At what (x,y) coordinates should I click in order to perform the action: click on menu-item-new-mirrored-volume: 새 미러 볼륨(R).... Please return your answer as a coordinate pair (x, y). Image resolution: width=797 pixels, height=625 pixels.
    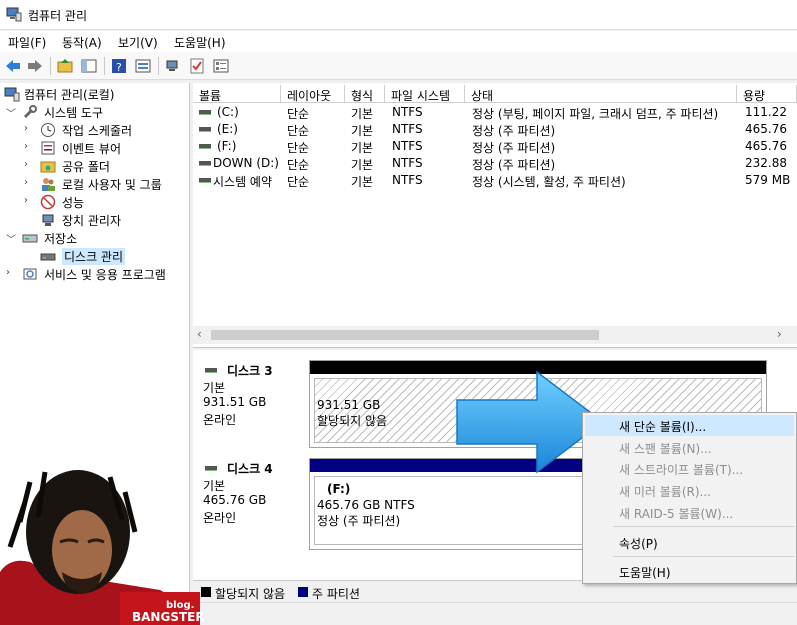
    Looking at the image, I should click on (689, 490).